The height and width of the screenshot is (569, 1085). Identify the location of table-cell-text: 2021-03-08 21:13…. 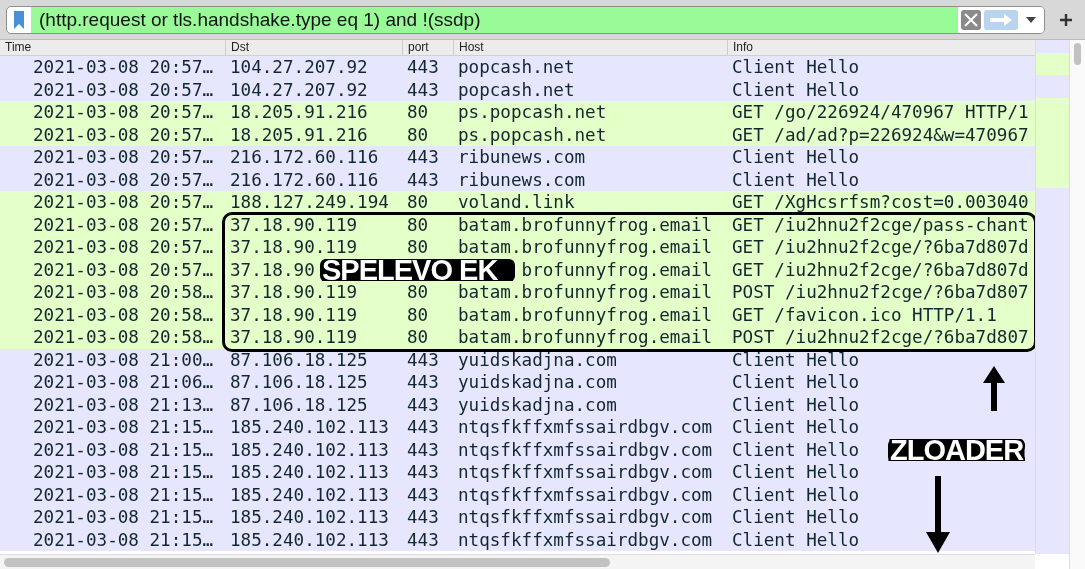
(123, 404).